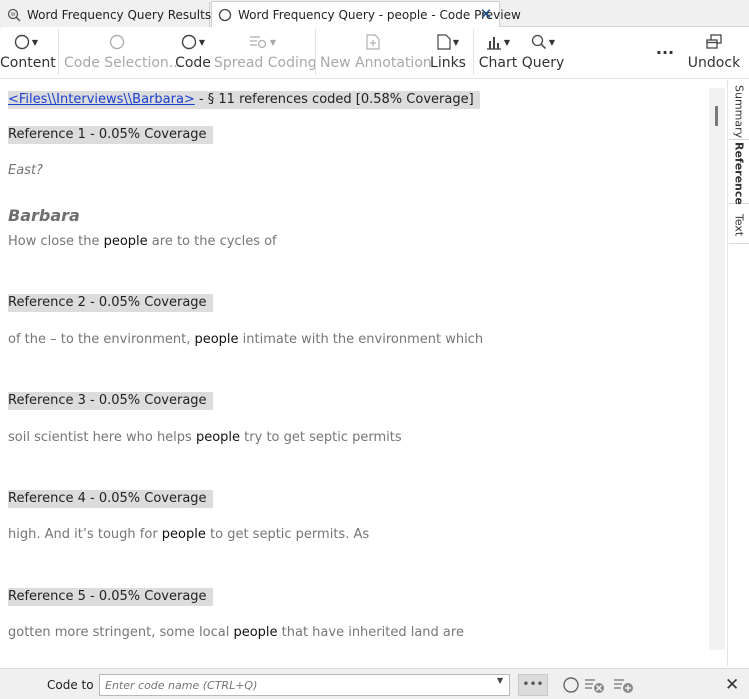 Image resolution: width=749 pixels, height=699 pixels. I want to click on reference-header: Reference 3 - 0.05% Coverage, so click(110, 401).